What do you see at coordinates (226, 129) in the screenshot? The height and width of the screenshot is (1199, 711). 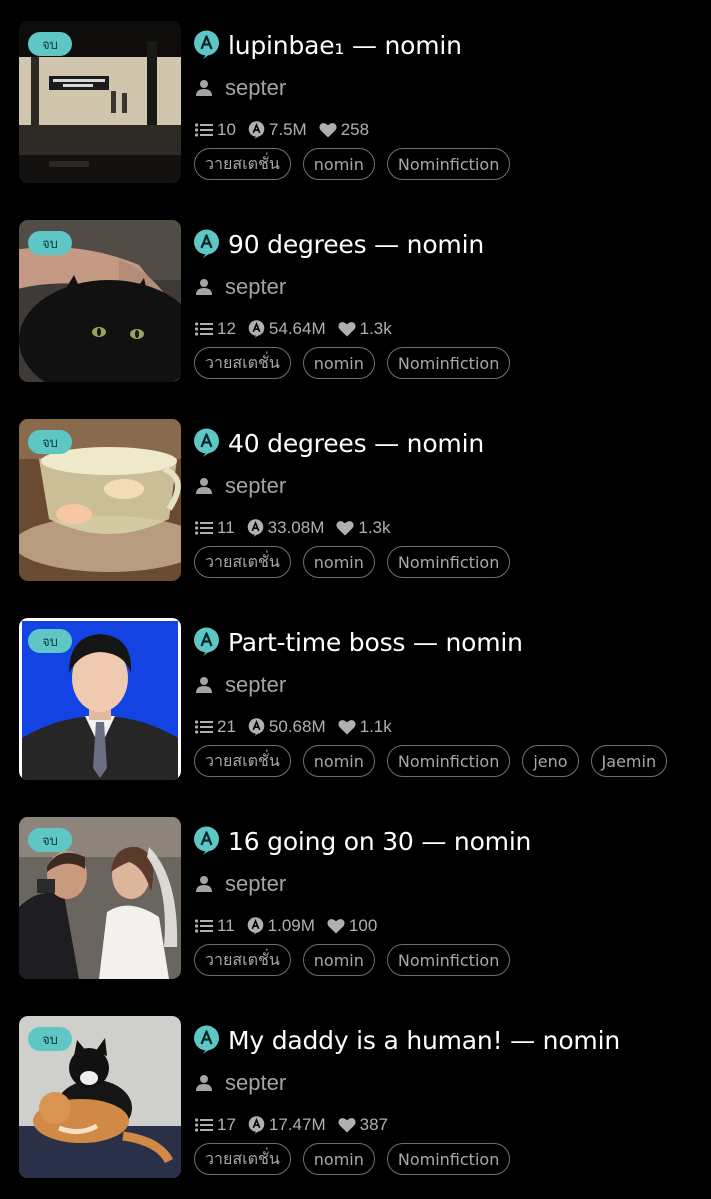 I see `chapter-count-value: 10` at bounding box center [226, 129].